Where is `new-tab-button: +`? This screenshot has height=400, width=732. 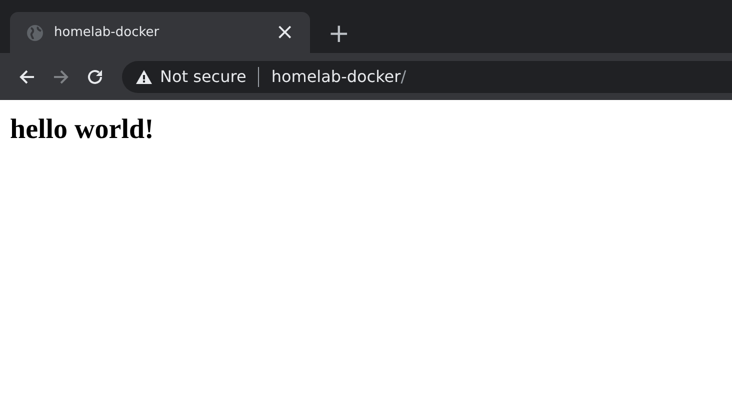
new-tab-button: + is located at coordinates (339, 34).